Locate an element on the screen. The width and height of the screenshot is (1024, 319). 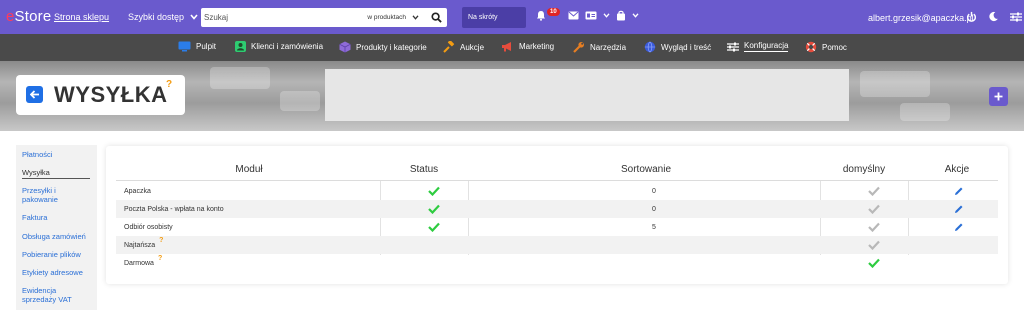
quick-access-menu: Szybki dostęp is located at coordinates (163, 17).